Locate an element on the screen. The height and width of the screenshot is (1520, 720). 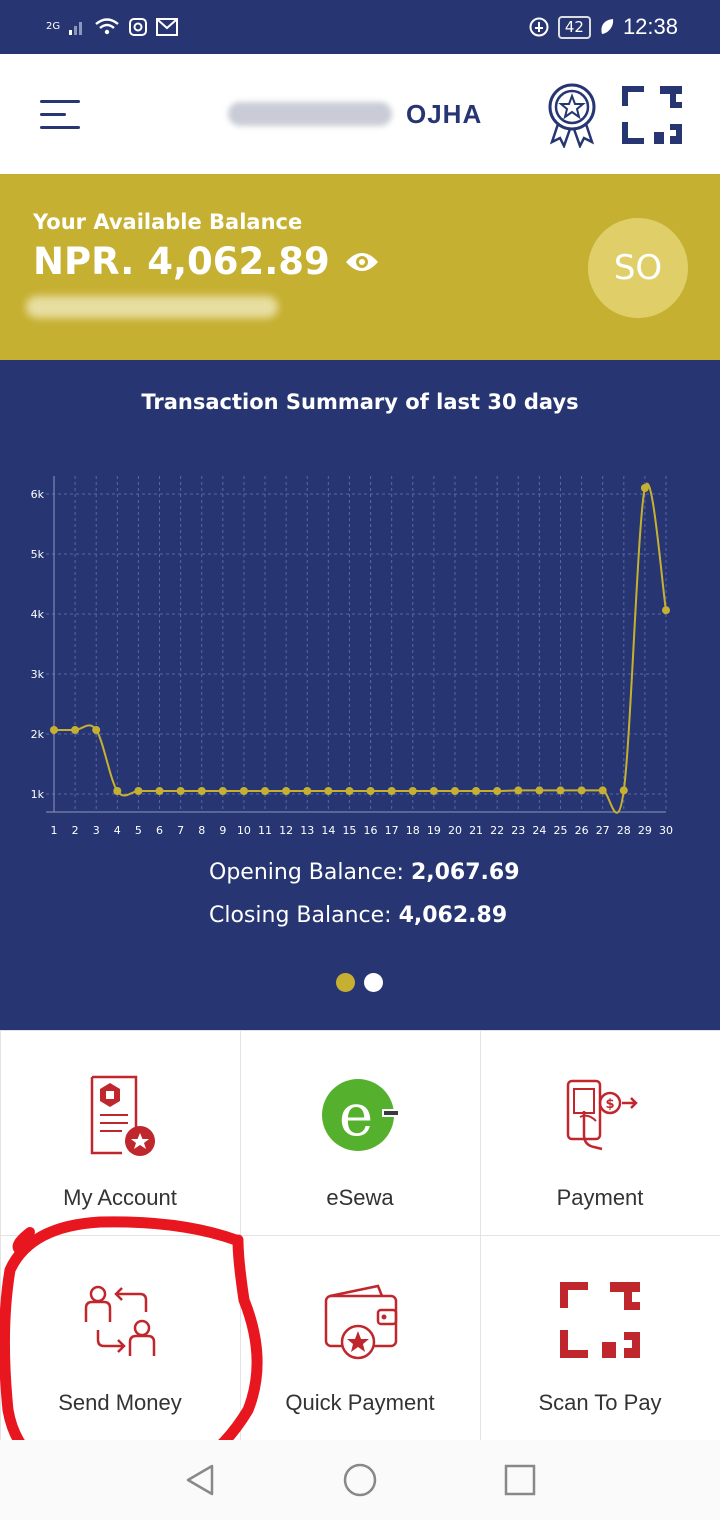
redacted-first-name is located at coordinates (310, 114).